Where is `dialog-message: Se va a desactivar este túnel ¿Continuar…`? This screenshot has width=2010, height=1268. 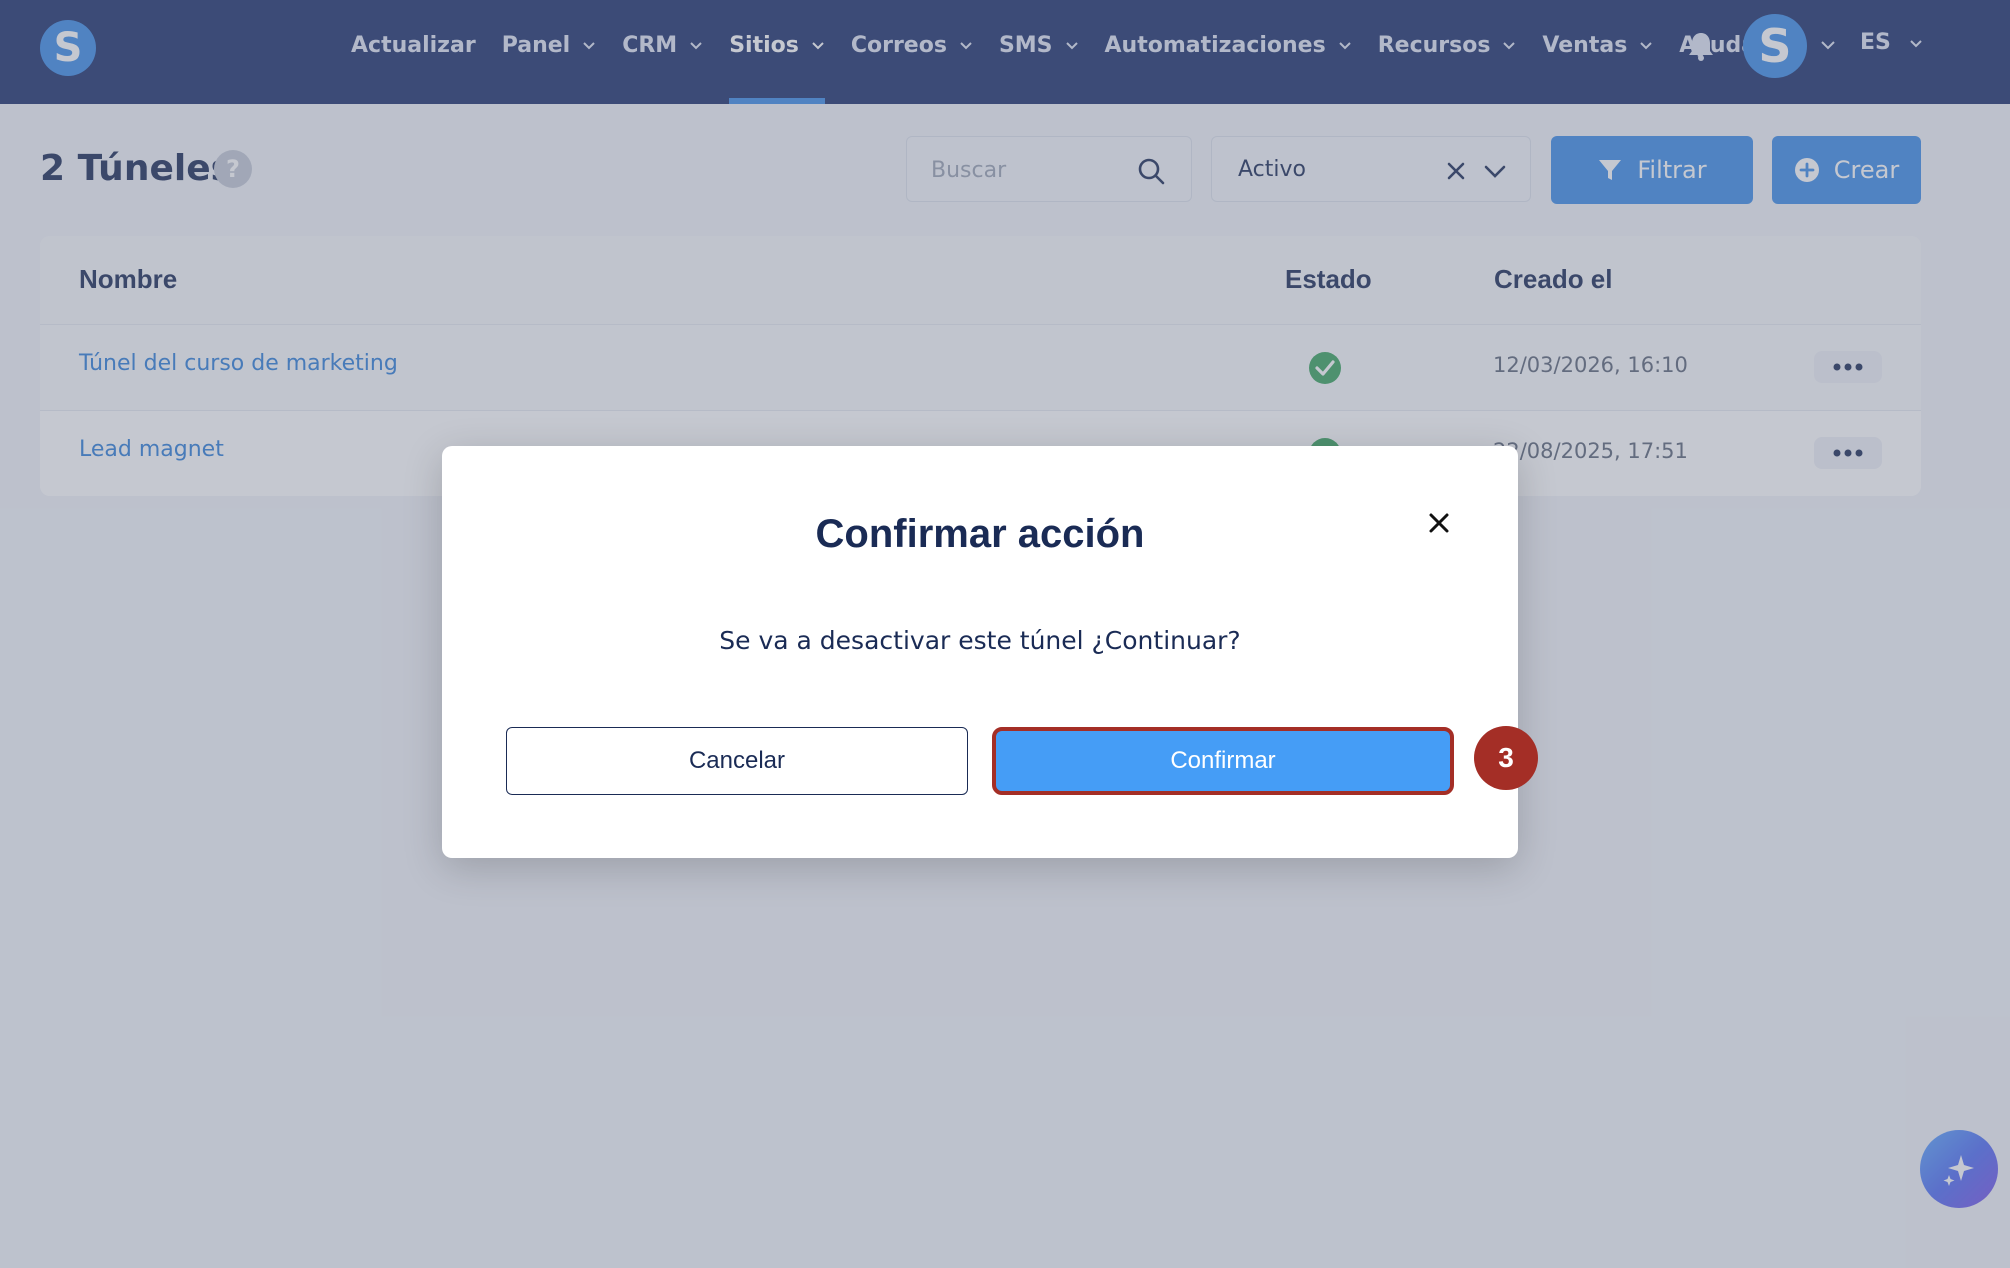
dialog-message: Se va a desactivar este túnel ¿Continuar… is located at coordinates (980, 640).